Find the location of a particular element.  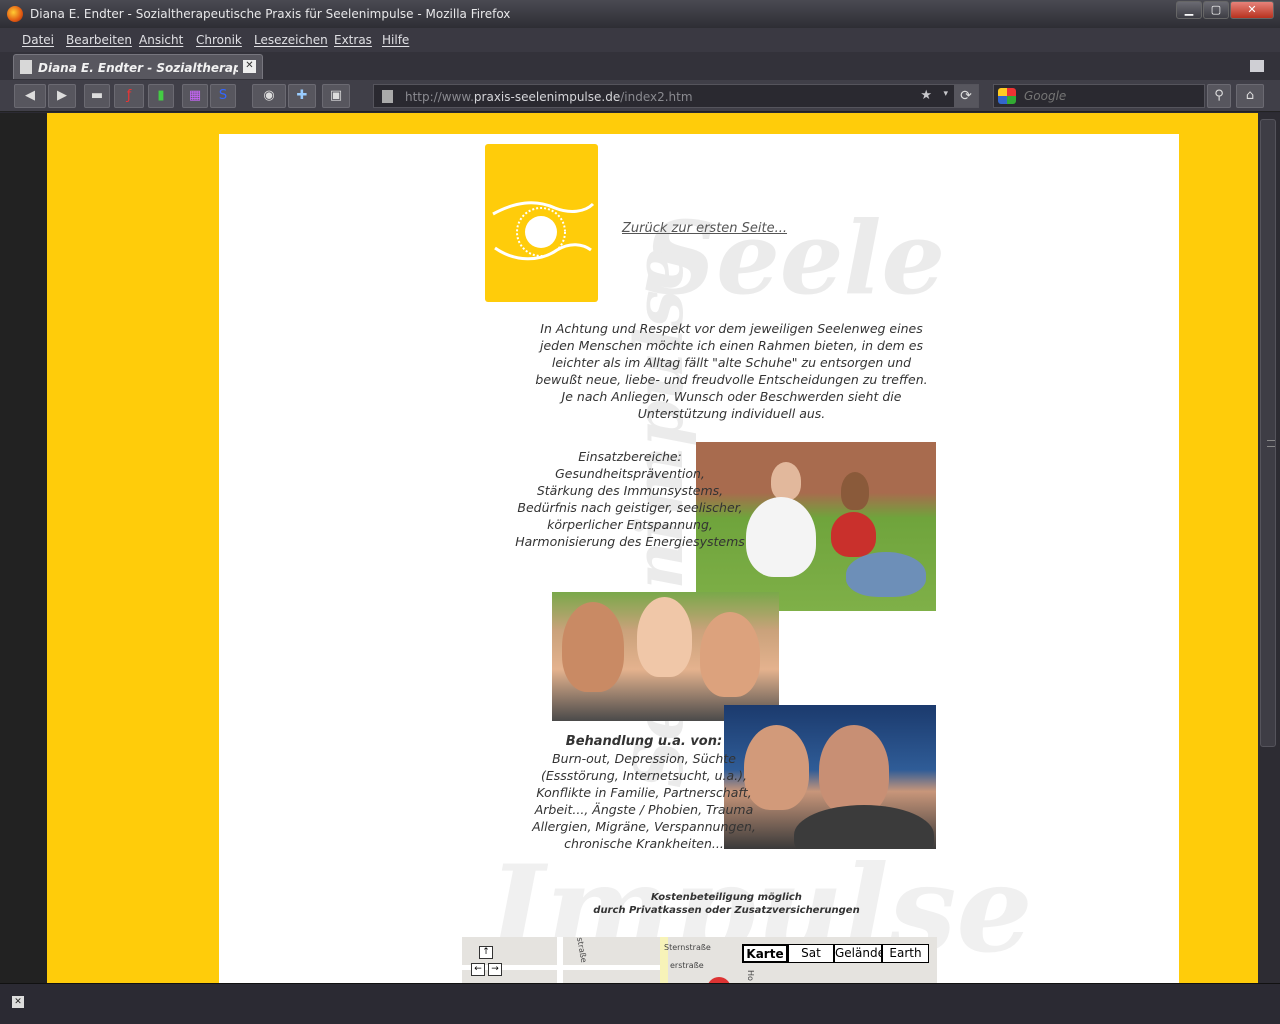

behandlung-line: Konflikte in Familie, Partnerschaft, is located at coordinates (644, 792).